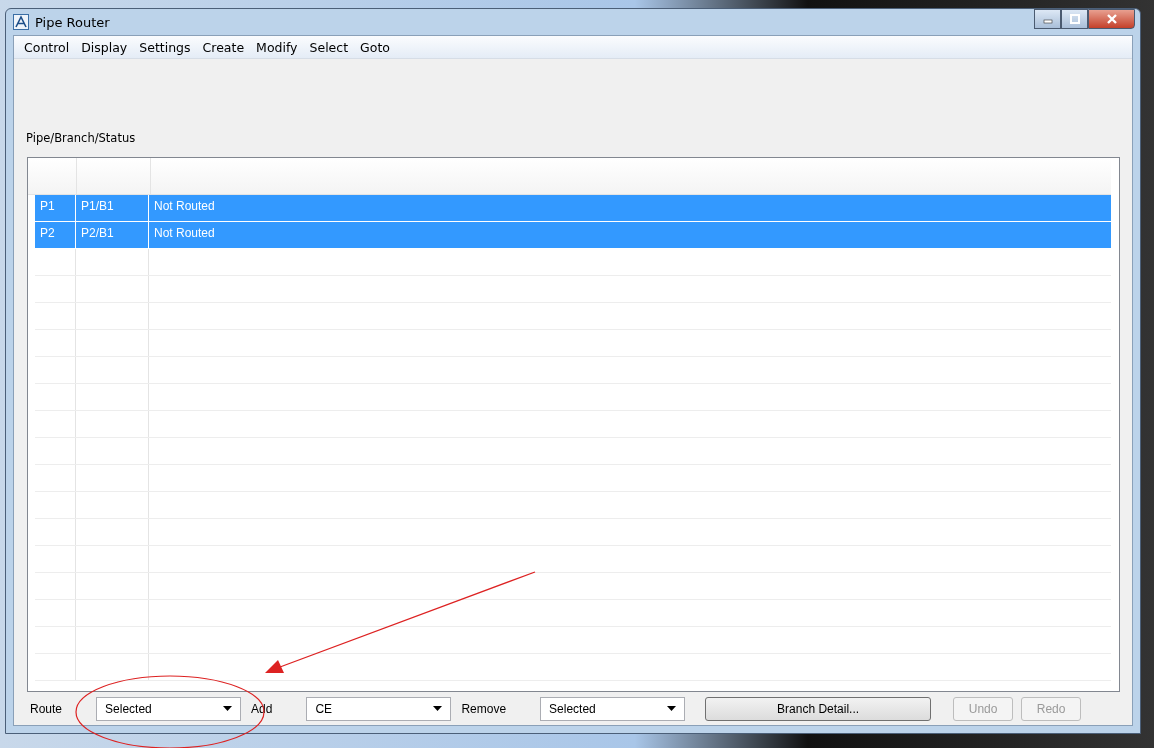 The width and height of the screenshot is (1154, 748). I want to click on table-cell: P2/B1, so click(112, 235).